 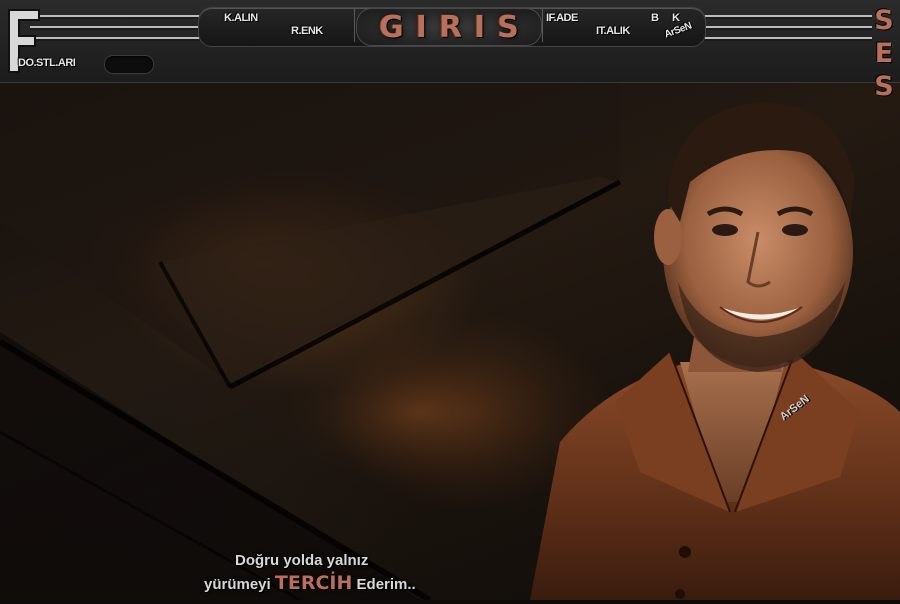 What do you see at coordinates (241, 18) in the screenshot?
I see `kalin-button: K.ALIN` at bounding box center [241, 18].